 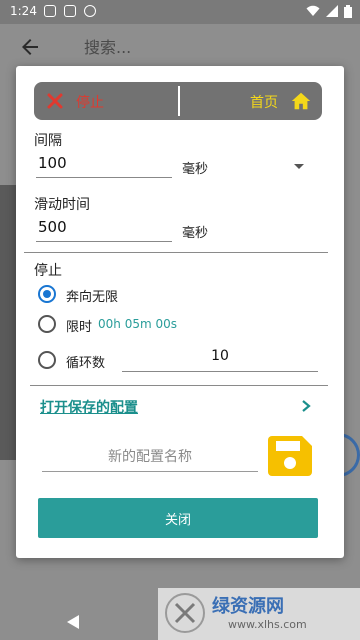 I want to click on shield-icon, so click(x=70, y=11).